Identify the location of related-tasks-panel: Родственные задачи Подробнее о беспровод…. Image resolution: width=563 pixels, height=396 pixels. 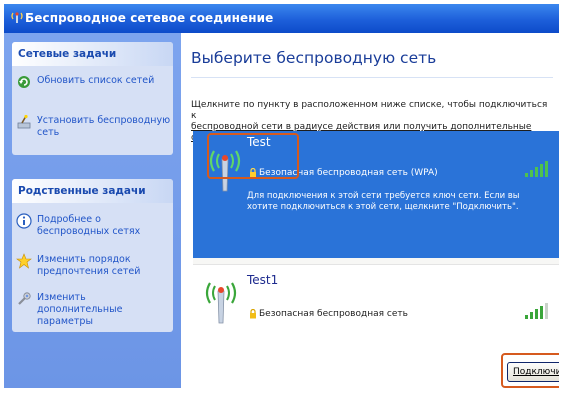
(92, 255).